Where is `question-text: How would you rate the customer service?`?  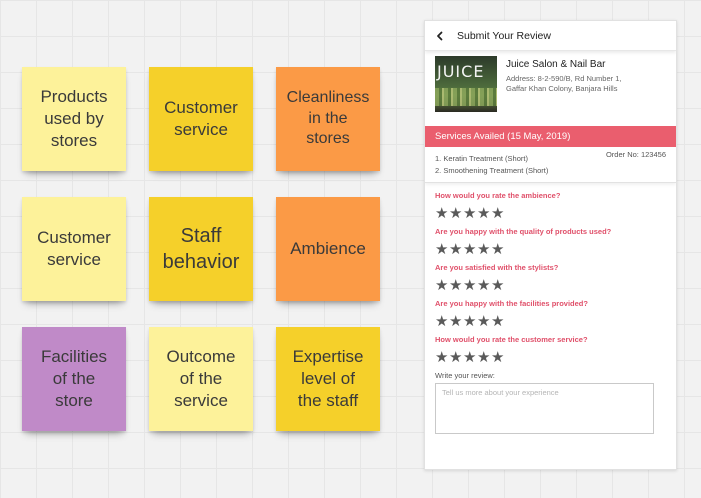
question-text: How would you rate the customer service? is located at coordinates (511, 339).